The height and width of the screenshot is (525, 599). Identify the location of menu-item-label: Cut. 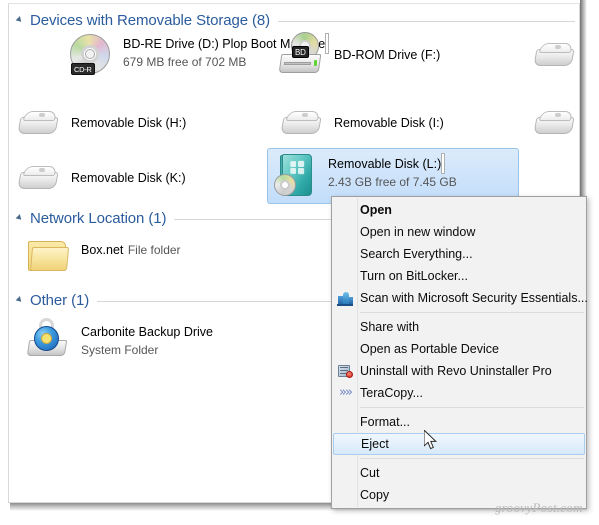
(370, 473).